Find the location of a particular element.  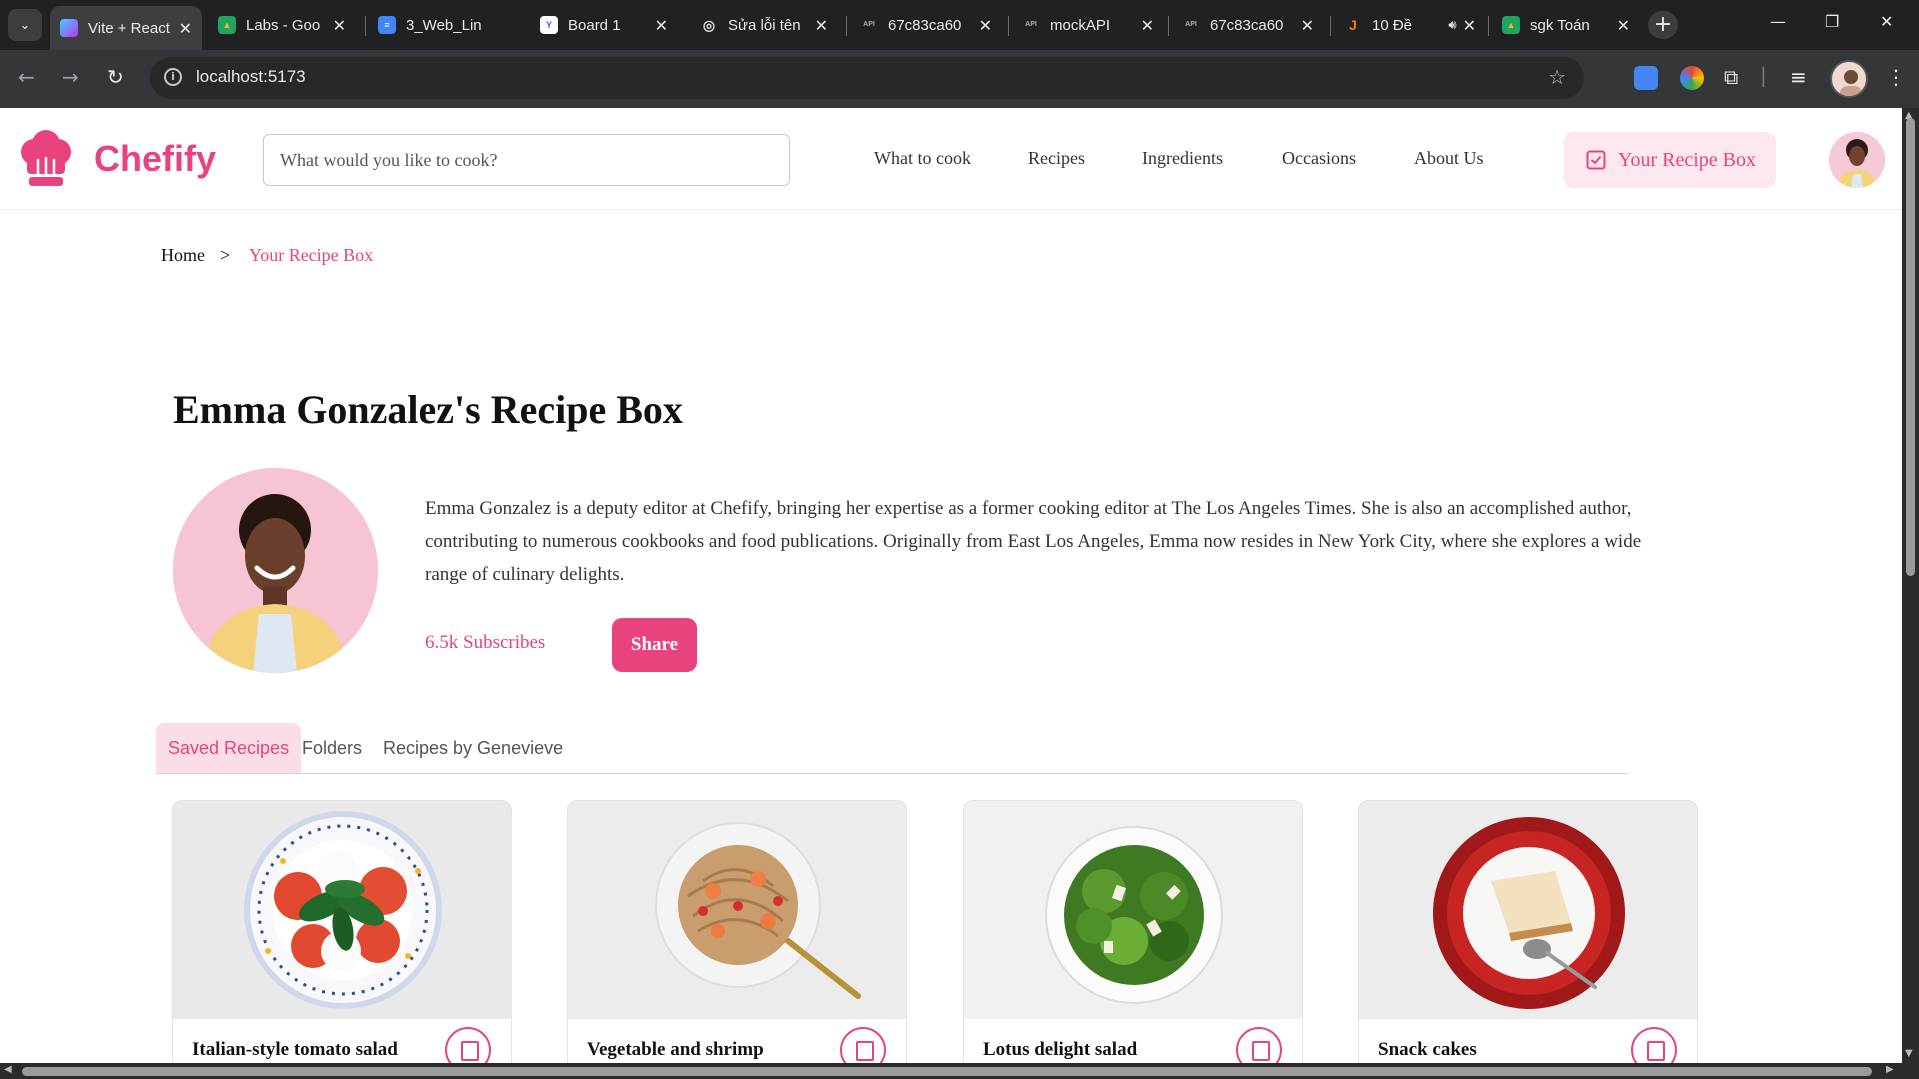

recipe-title: Vegetable and shrimp is located at coordinates (675, 1049).